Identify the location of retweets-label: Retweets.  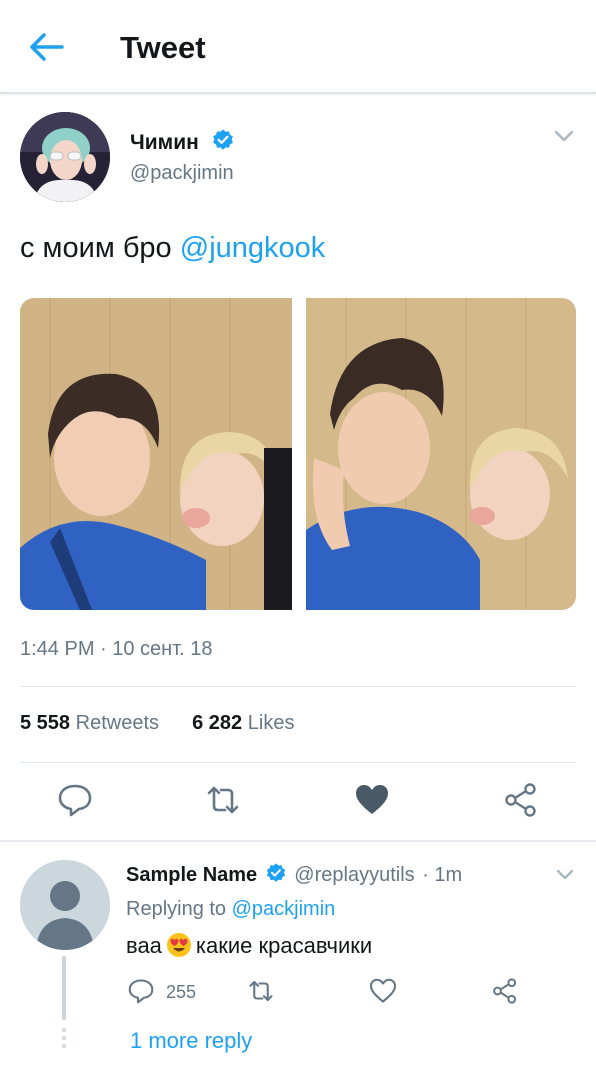
(117, 723).